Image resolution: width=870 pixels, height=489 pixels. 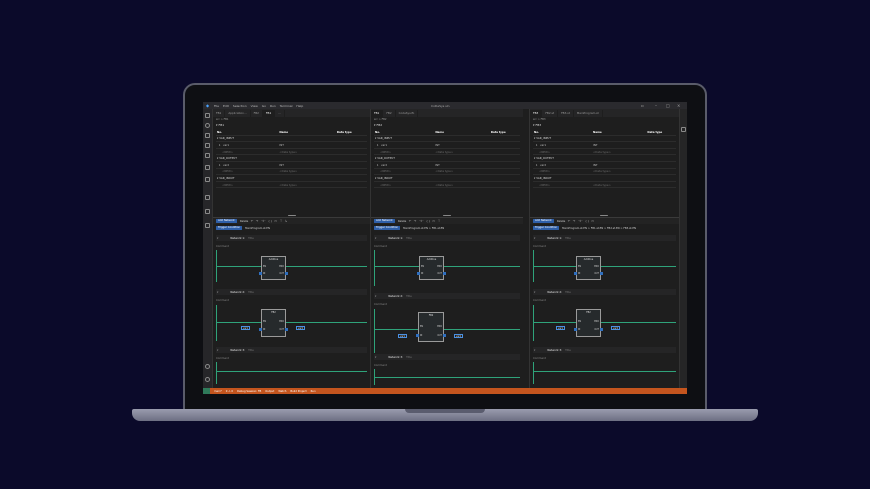 I want to click on tools-icon, so click(x=207, y=179).